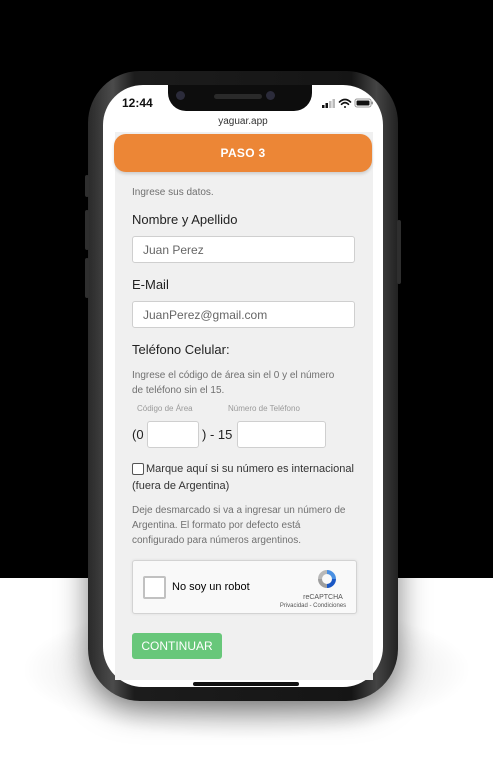 The image size is (493, 768). I want to click on speaker-icon, so click(238, 96).